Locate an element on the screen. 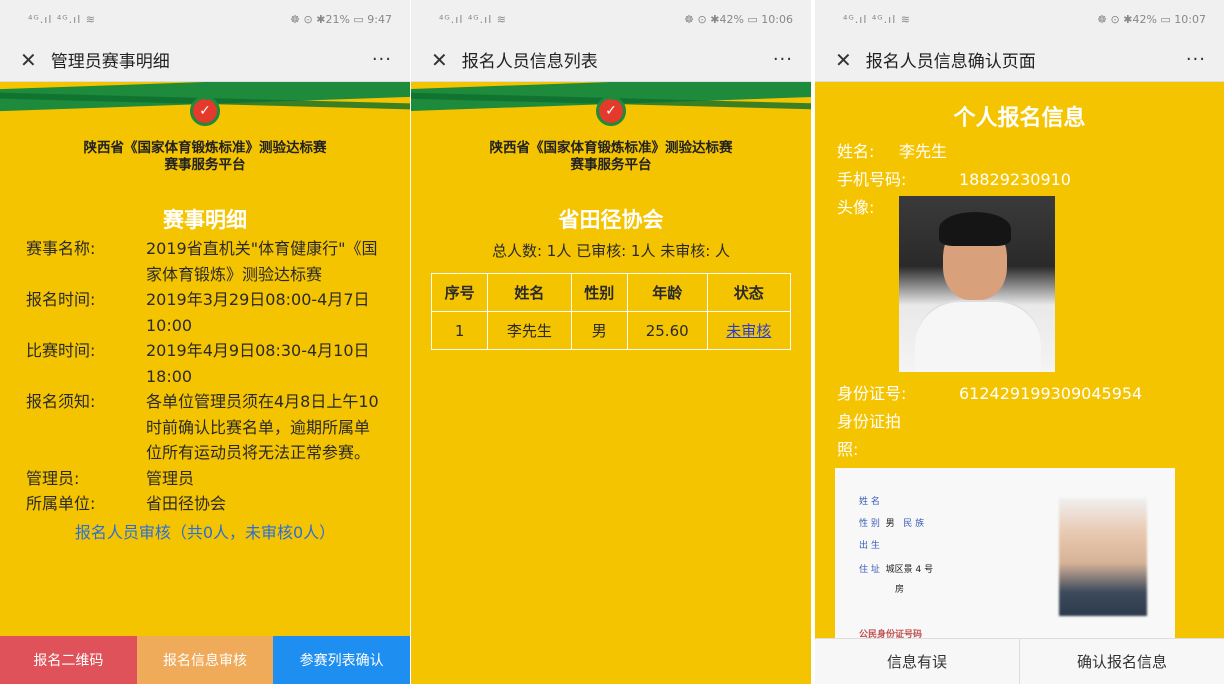 This screenshot has height=684, width=1224. participant-confirm-button: 参赛列表确认 is located at coordinates (341, 660).